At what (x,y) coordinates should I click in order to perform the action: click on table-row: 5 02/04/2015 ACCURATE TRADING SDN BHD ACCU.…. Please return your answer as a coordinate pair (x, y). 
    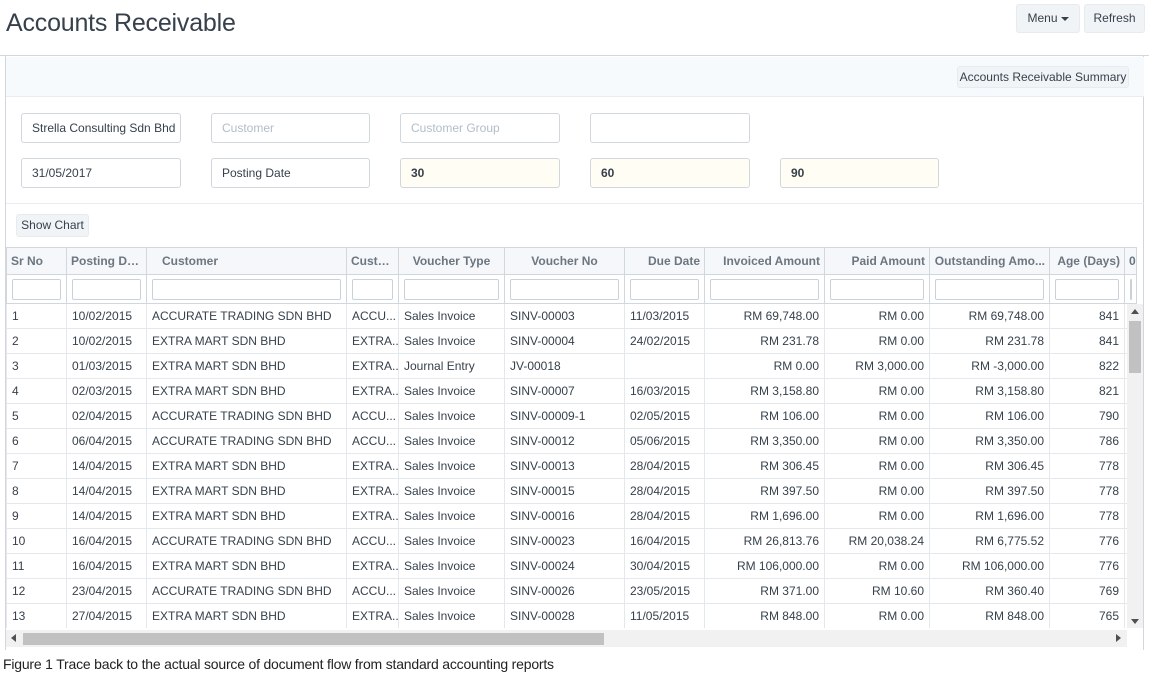
    Looking at the image, I should click on (571, 416).